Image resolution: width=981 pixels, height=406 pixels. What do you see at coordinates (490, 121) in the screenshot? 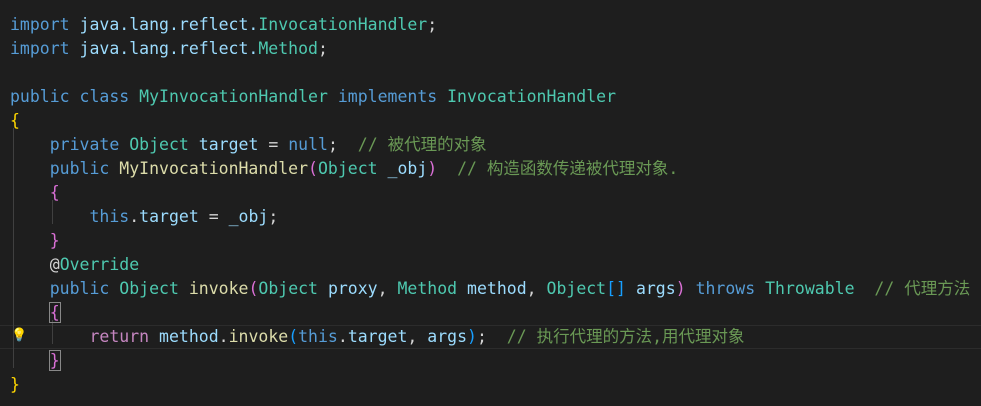
I see `code-line-5: {` at bounding box center [490, 121].